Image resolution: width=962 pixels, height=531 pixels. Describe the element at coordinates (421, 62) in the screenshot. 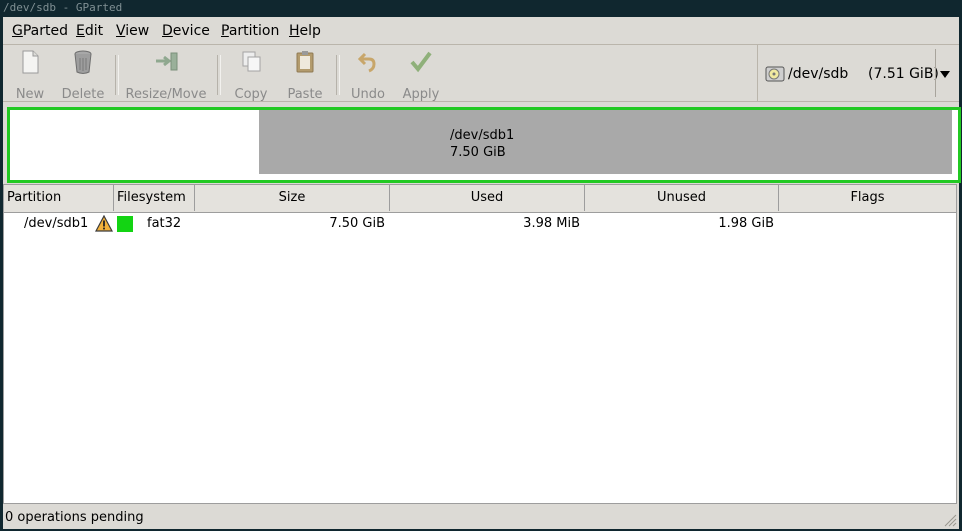

I see `checkmark-icon` at that location.